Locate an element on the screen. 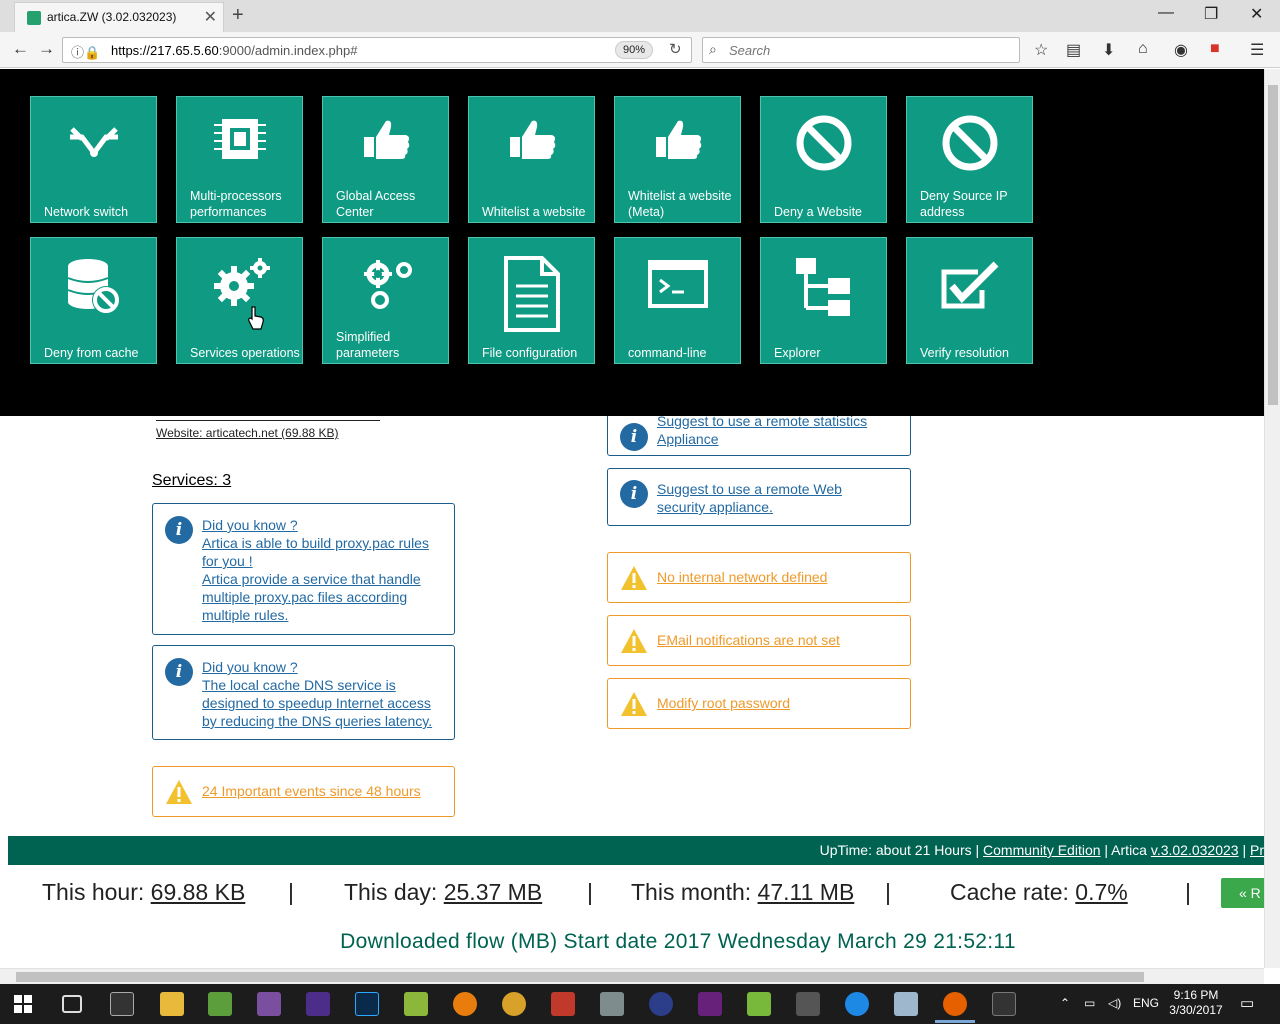 The image size is (1280, 1024). new-tab-icon: + is located at coordinates (238, 15).